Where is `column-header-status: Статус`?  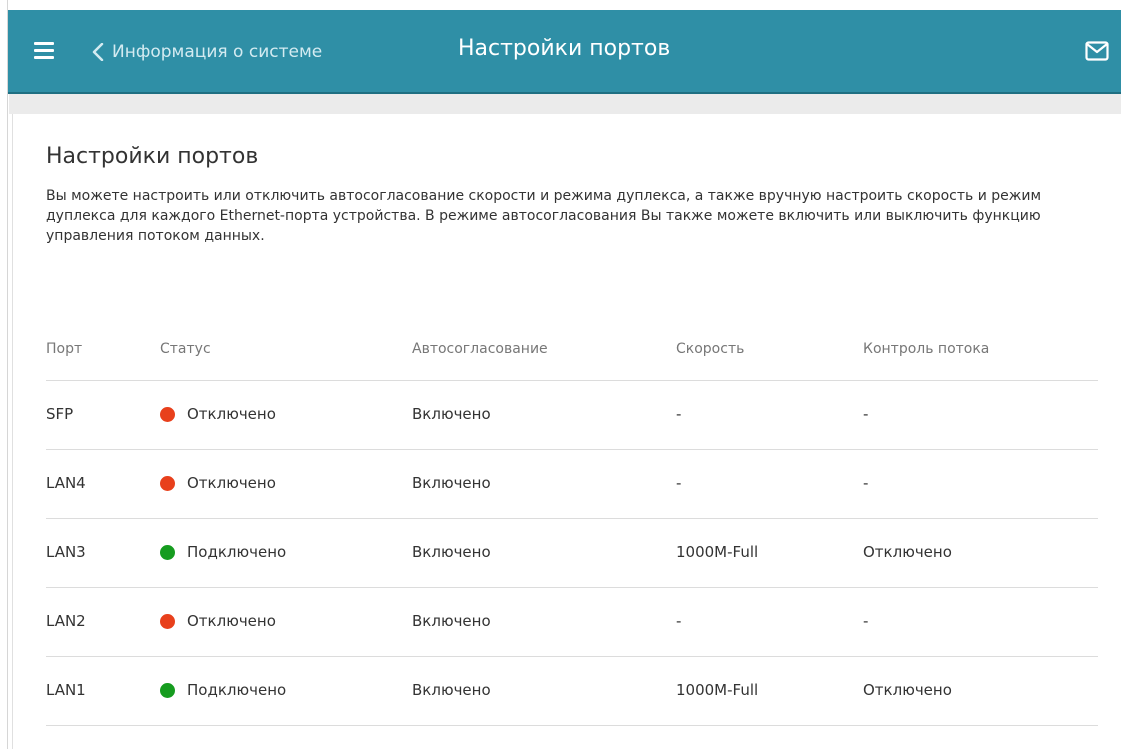 column-header-status: Статус is located at coordinates (185, 349).